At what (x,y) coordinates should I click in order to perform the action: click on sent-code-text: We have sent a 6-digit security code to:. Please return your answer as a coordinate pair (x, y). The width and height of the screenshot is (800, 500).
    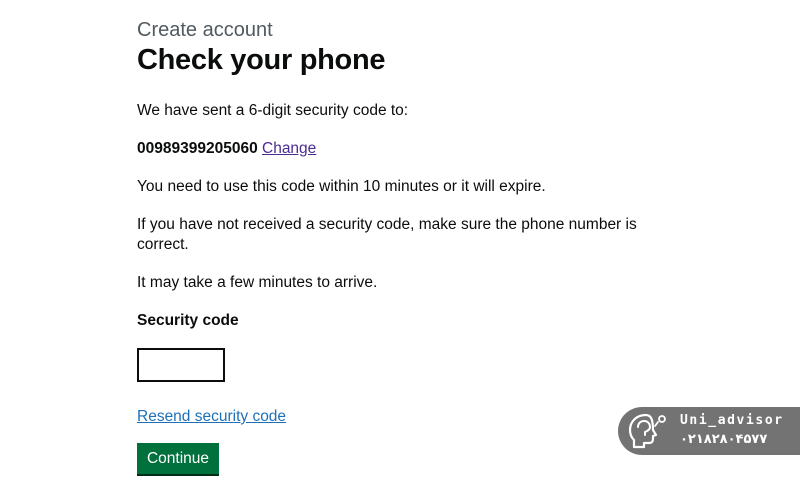
    Looking at the image, I should click on (273, 110).